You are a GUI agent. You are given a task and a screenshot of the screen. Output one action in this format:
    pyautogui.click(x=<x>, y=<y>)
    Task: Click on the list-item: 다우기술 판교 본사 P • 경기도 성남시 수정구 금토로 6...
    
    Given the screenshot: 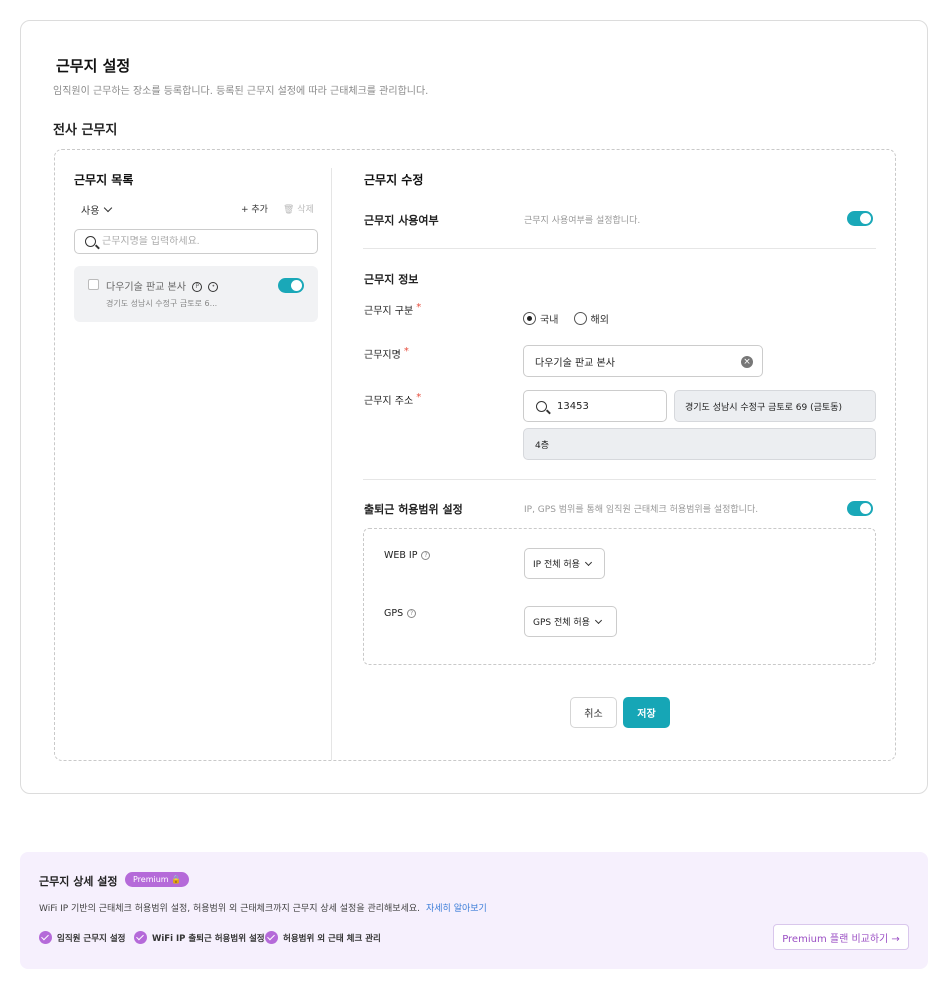 What is the action you would take?
    pyautogui.click(x=196, y=294)
    